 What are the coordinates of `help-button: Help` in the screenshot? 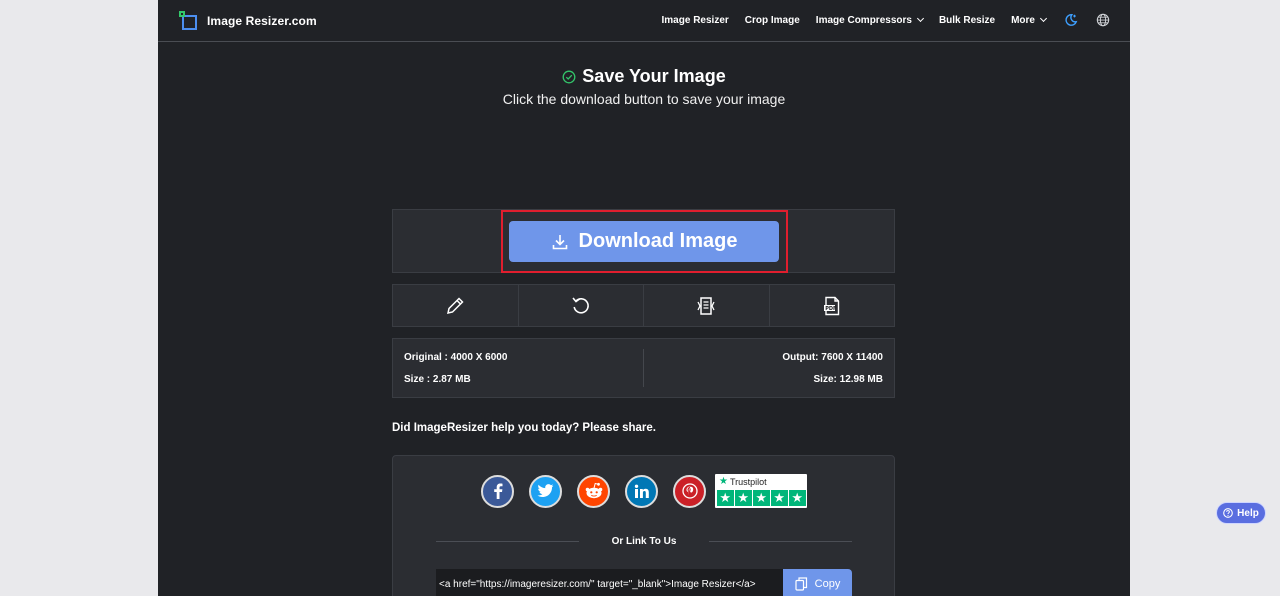 It's located at (1241, 513).